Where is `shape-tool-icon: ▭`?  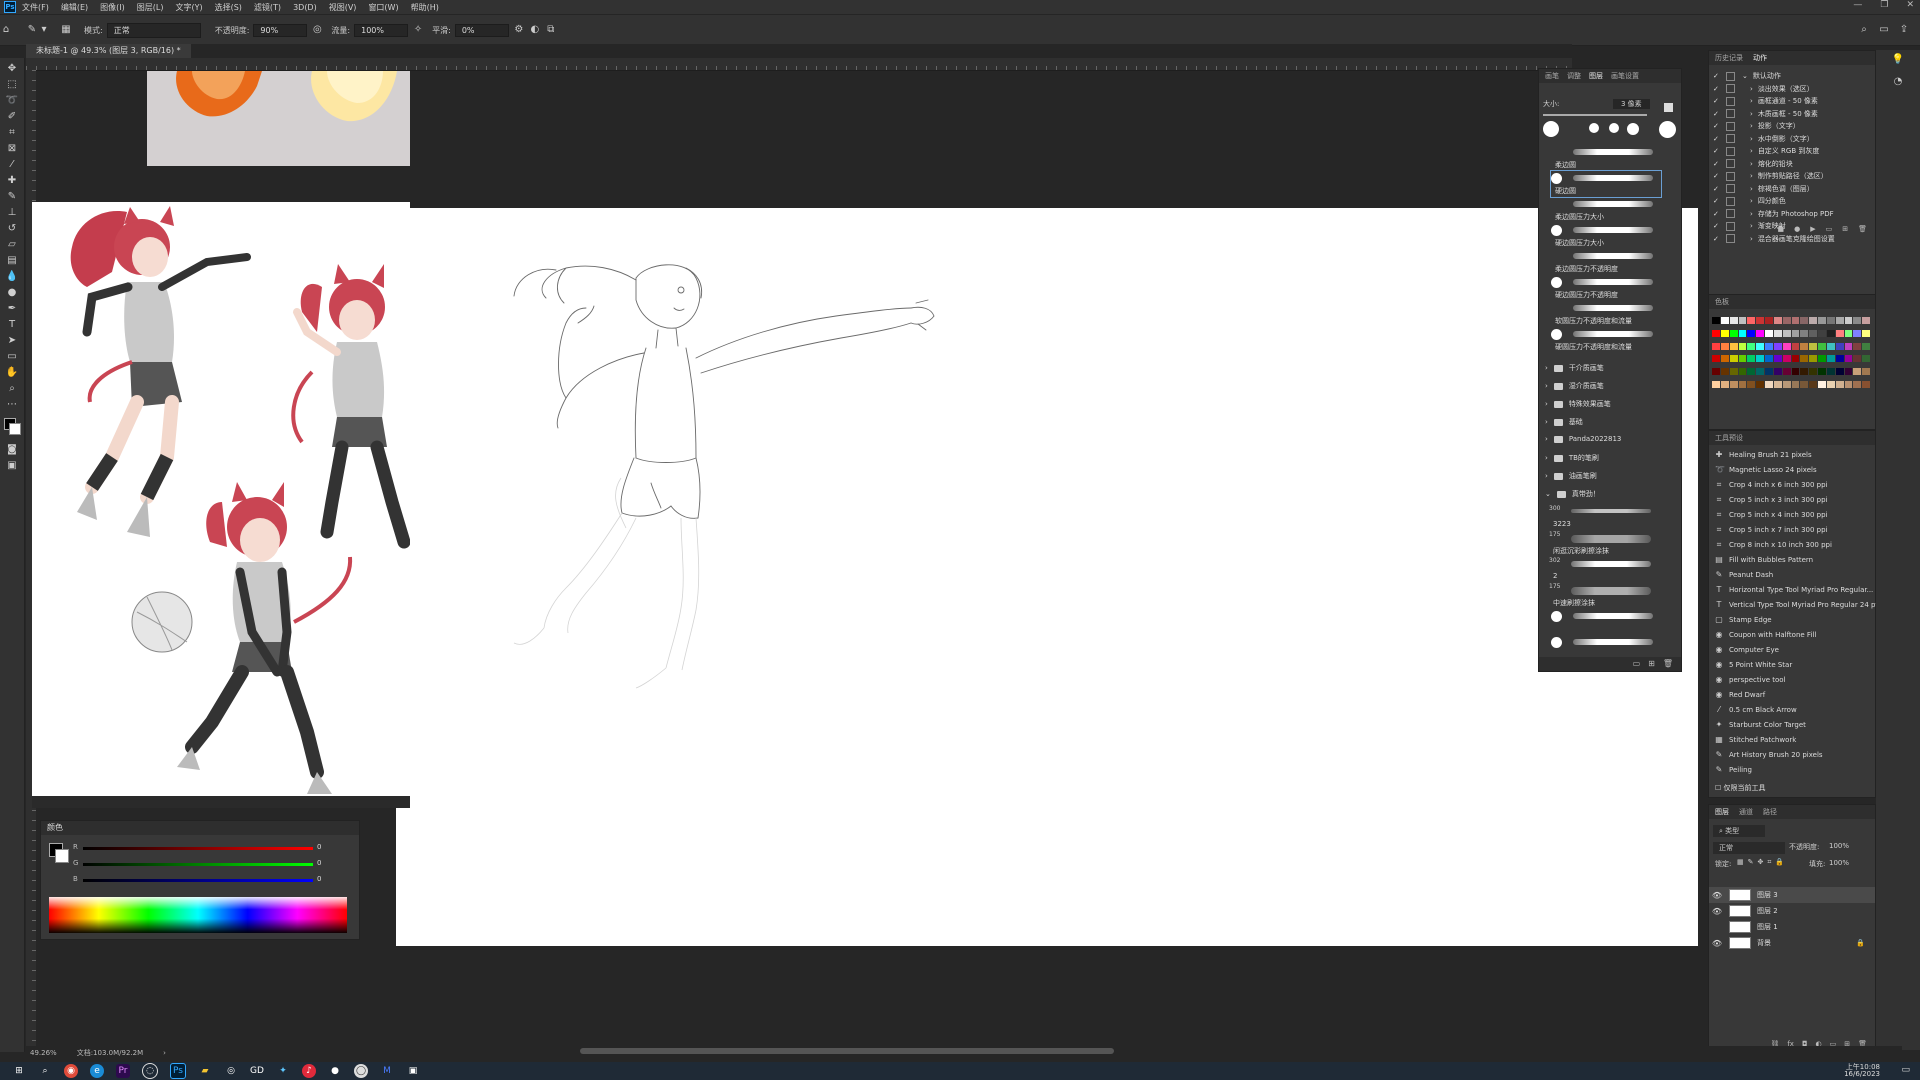 shape-tool-icon: ▭ is located at coordinates (12, 356).